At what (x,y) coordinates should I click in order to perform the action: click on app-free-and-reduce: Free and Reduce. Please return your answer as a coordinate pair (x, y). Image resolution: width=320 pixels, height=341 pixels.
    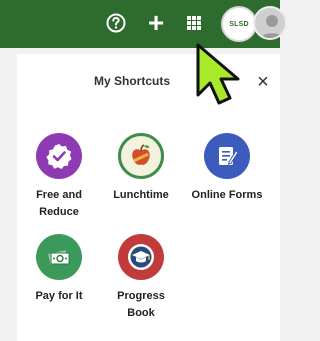
    Looking at the image, I should click on (59, 177).